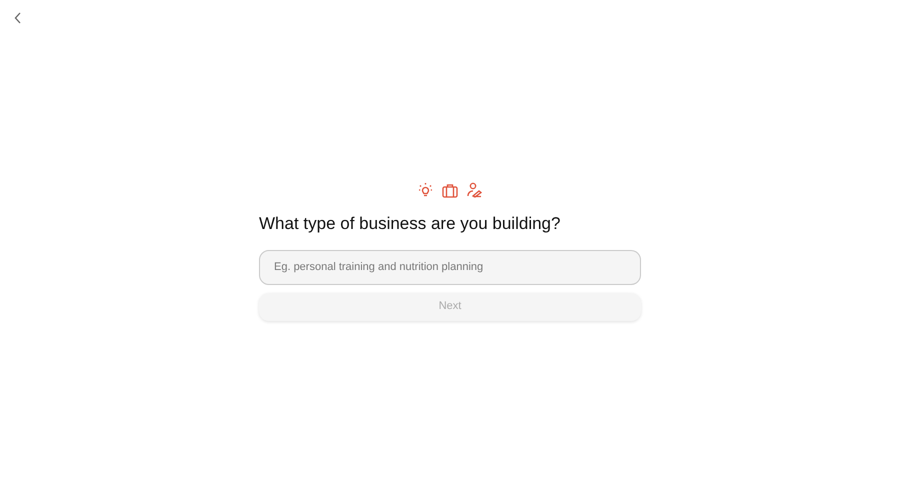 The width and height of the screenshot is (900, 484). Describe the element at coordinates (450, 267) in the screenshot. I see `input-field: Eg. personal training and nutrition planning` at that location.